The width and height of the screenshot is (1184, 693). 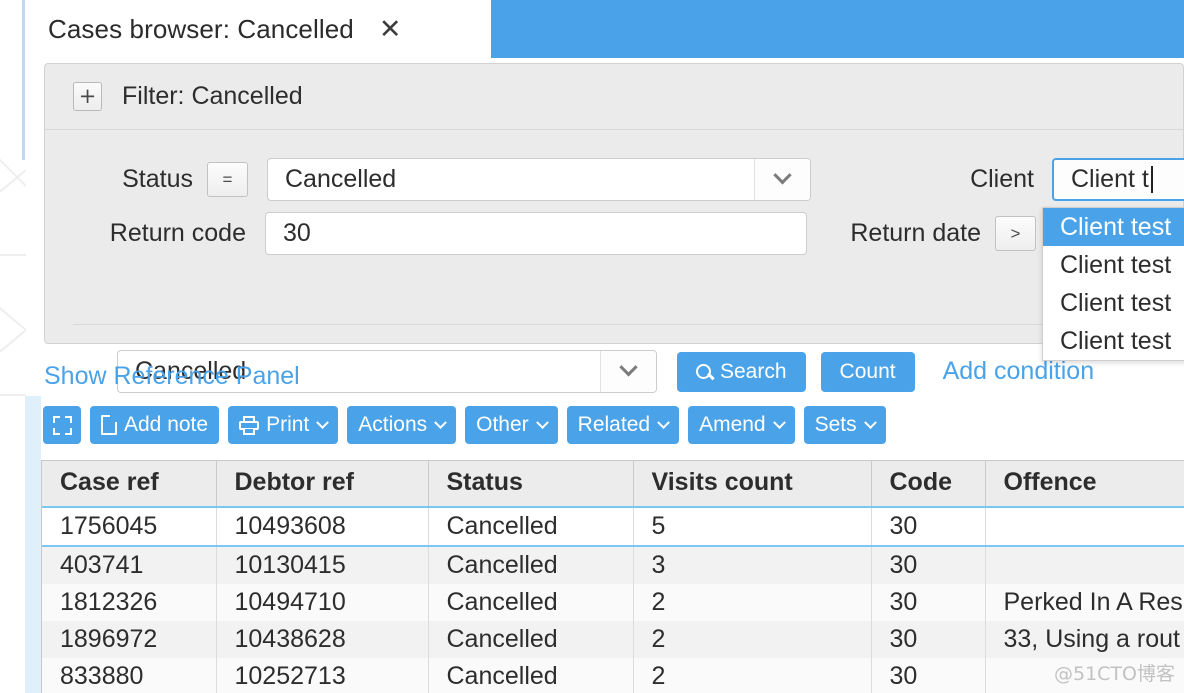 I want to click on tab-cases-browser: Cases browser: Cancelled ✕, so click(x=258, y=29).